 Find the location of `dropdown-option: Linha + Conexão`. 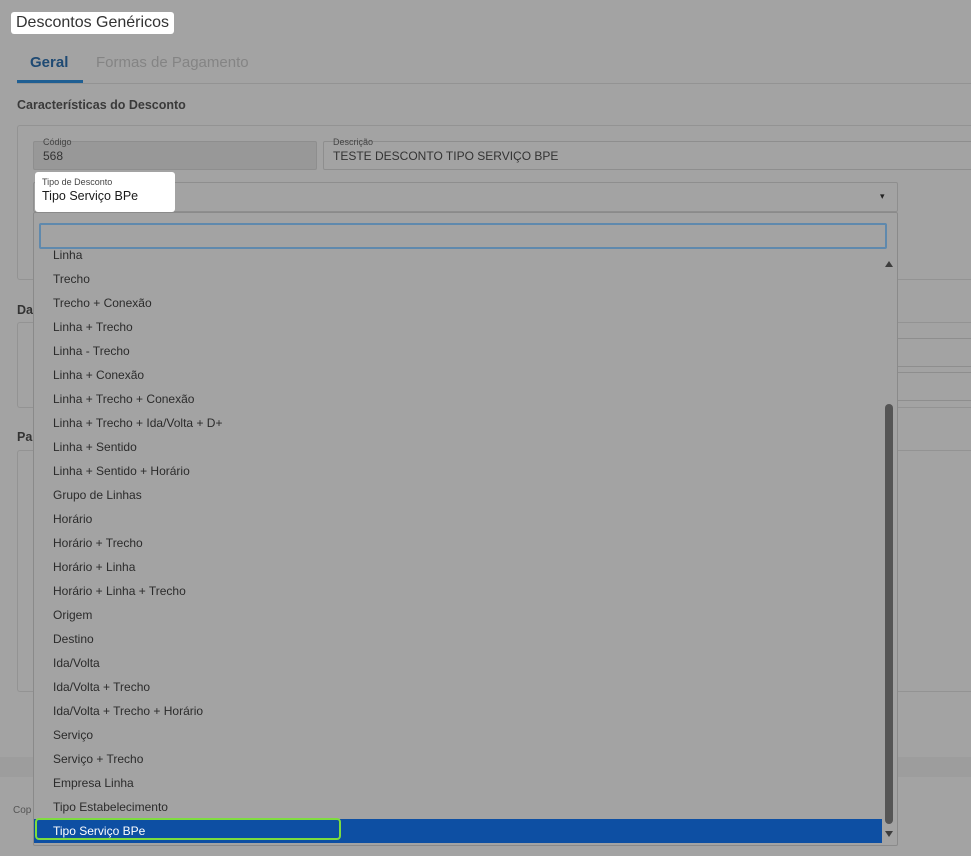

dropdown-option: Linha + Conexão is located at coordinates (458, 375).